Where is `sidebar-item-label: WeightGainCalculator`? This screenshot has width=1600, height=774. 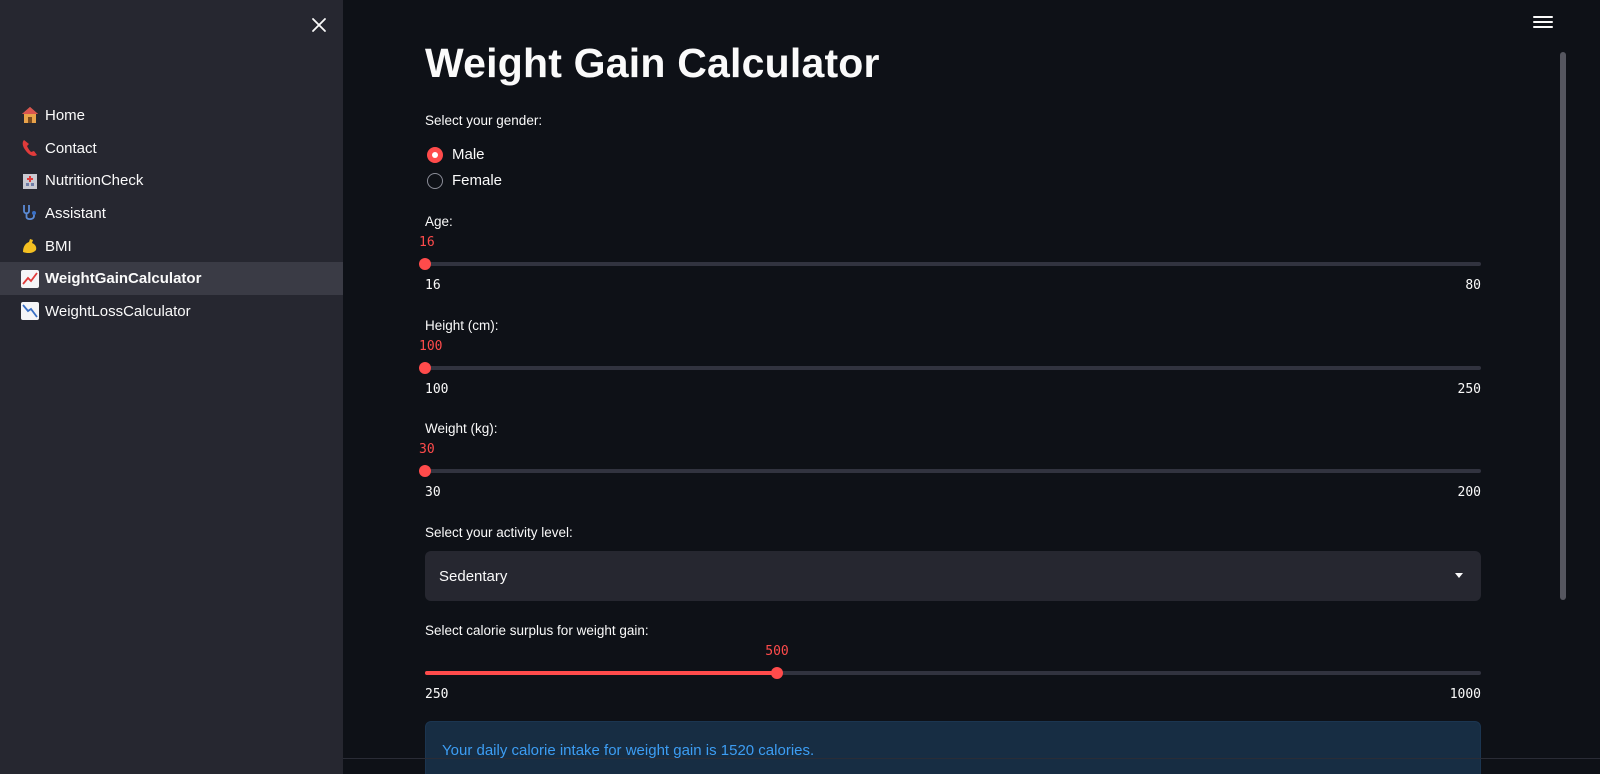
sidebar-item-label: WeightGainCalculator is located at coordinates (123, 279).